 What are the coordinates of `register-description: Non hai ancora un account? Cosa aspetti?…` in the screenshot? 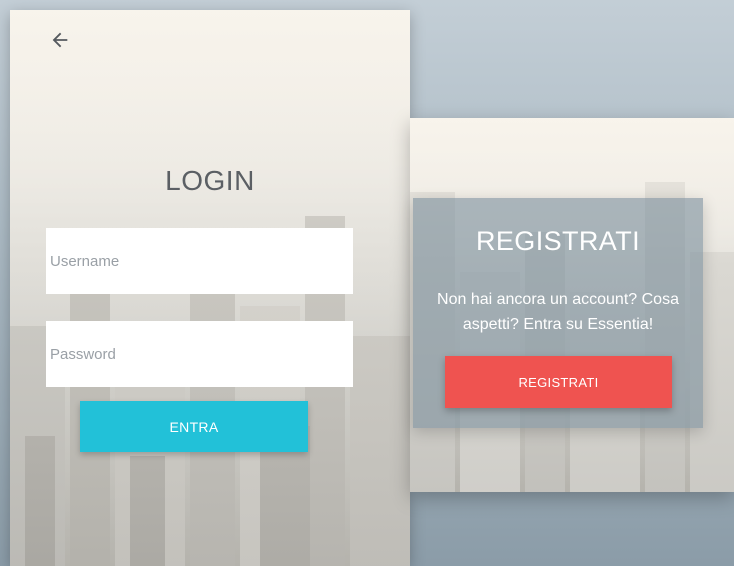 It's located at (558, 312).